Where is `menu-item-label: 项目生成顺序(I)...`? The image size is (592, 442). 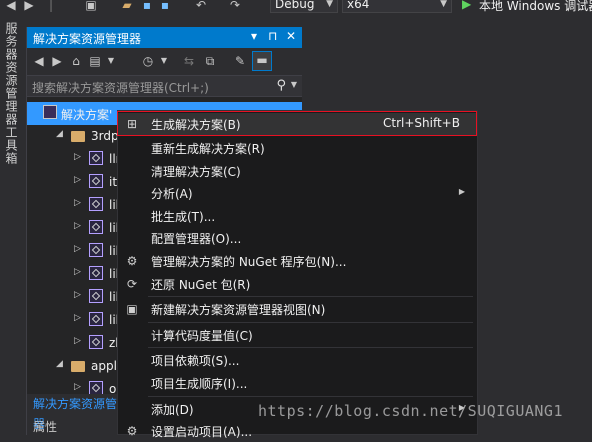
menu-item-label: 项目生成顺序(I)... is located at coordinates (199, 384).